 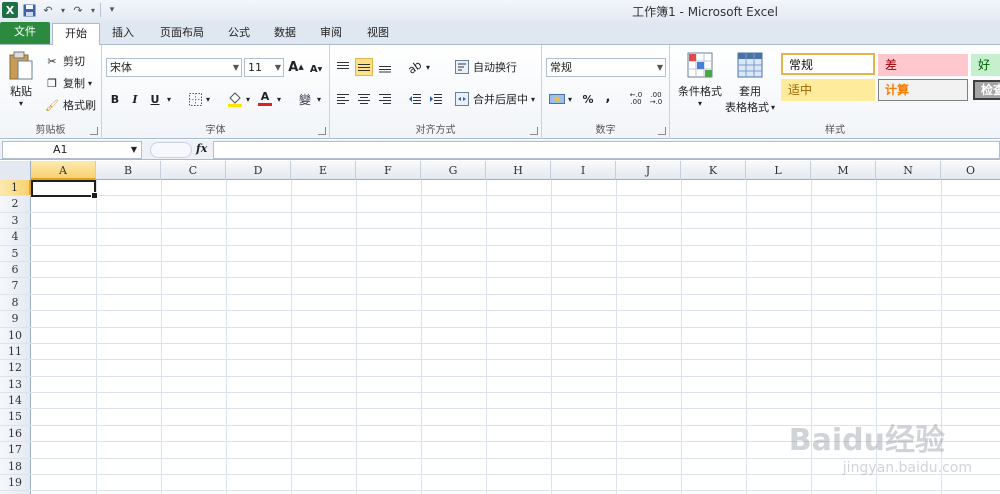 What do you see at coordinates (15, 269) in the screenshot?
I see `row-header: 6` at bounding box center [15, 269].